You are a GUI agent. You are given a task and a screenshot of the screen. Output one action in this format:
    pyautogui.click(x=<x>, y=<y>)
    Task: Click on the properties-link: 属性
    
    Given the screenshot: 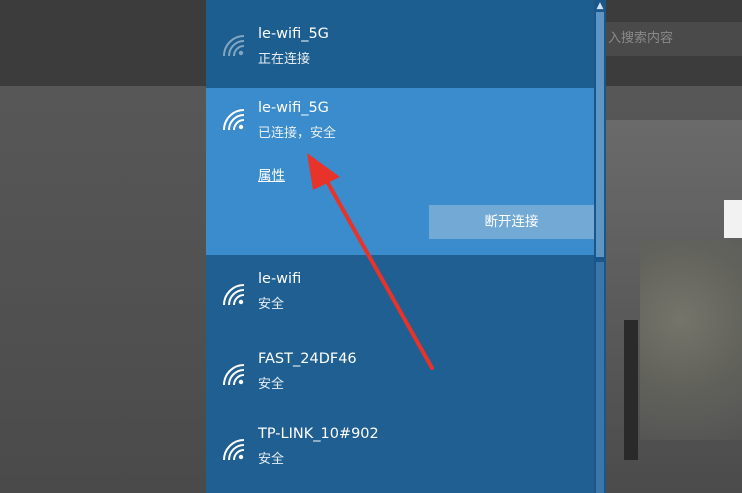 What is the action you would take?
    pyautogui.click(x=271, y=174)
    